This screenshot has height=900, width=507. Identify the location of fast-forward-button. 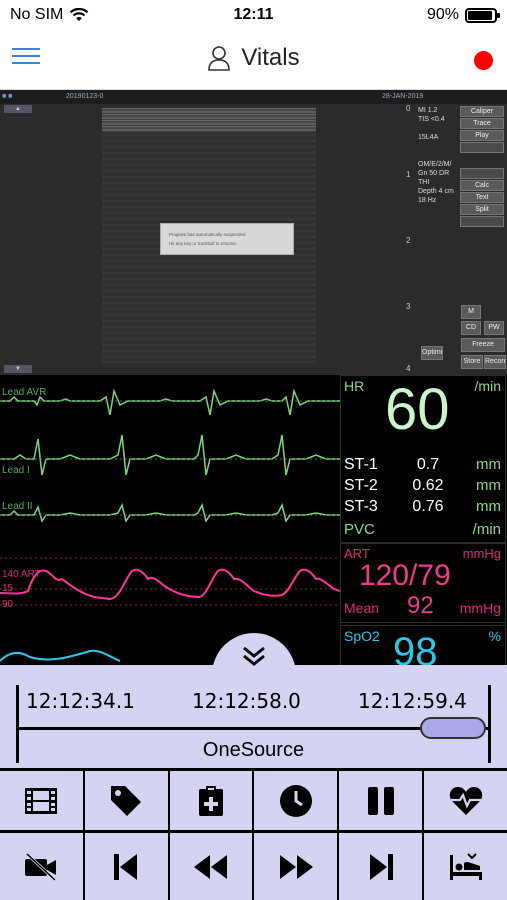
(297, 866).